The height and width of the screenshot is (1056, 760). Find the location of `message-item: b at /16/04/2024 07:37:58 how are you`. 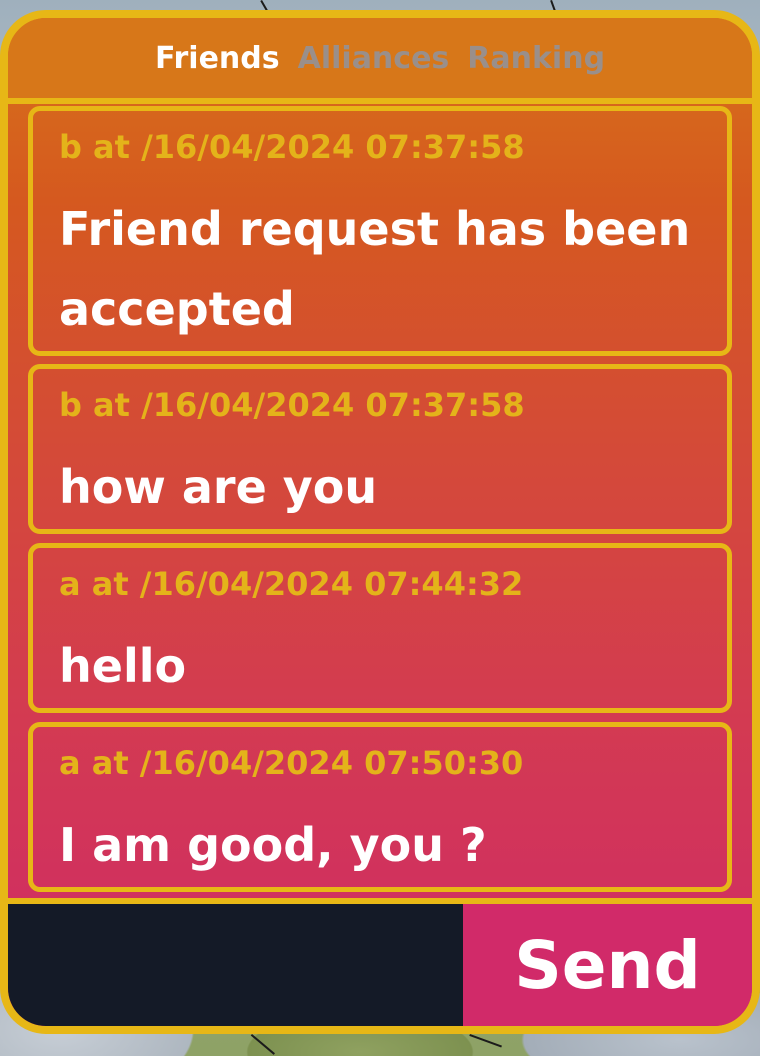

message-item: b at /16/04/2024 07:37:58 how are you is located at coordinates (380, 449).